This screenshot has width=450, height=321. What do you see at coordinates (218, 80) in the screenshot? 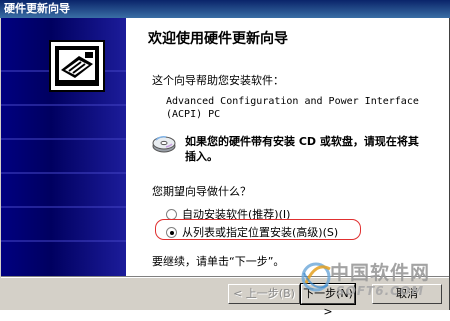
I see `wizard-intro: 这个向导帮助您安装软件：` at bounding box center [218, 80].